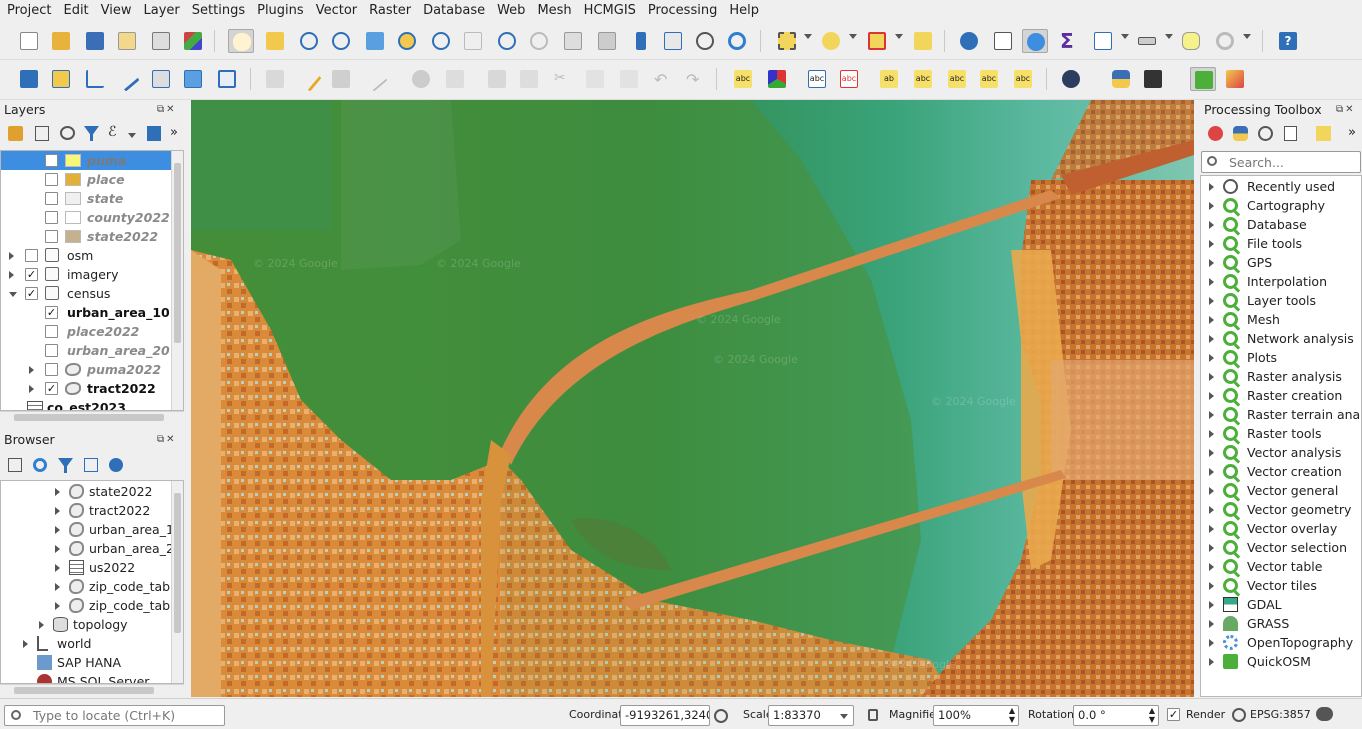 The height and width of the screenshot is (729, 1362). Describe the element at coordinates (1281, 281) in the screenshot. I see `processing-provider-item: Interpolation` at that location.